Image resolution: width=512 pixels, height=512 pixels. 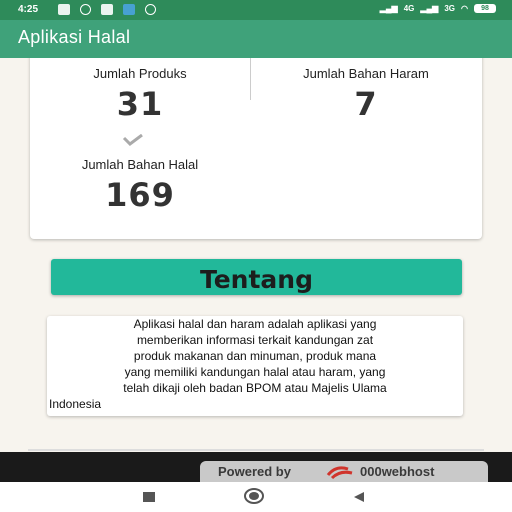 I want to click on recent-apps-icon, so click(x=149, y=497).